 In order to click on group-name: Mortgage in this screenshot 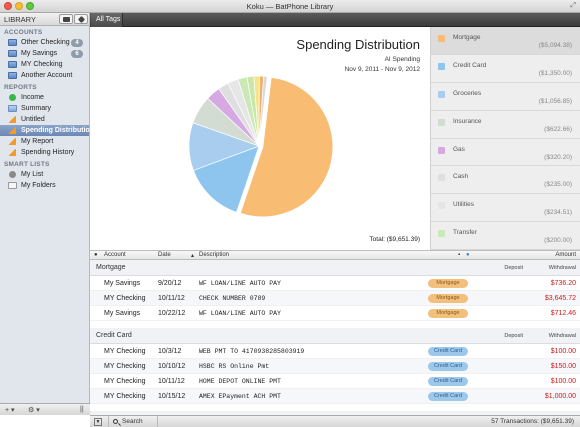, I will do `click(111, 267)`.